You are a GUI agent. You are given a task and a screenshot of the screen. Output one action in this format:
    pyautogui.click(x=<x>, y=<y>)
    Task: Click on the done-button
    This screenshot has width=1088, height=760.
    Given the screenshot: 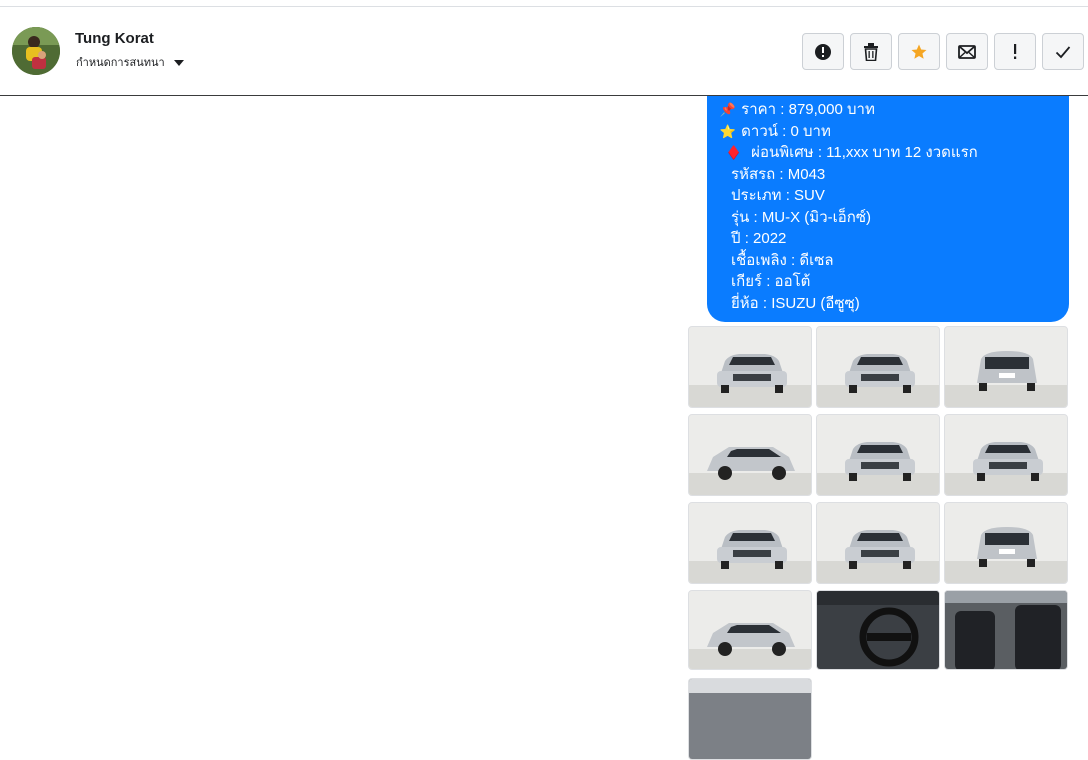 What is the action you would take?
    pyautogui.click(x=1063, y=51)
    